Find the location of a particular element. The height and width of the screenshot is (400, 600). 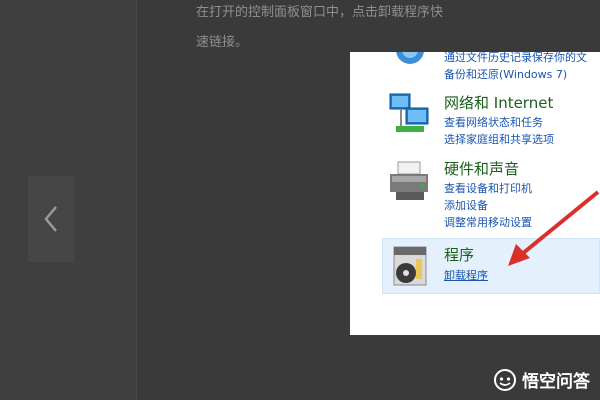

backup-link-windows7: 备份和还原(Windows 7) is located at coordinates (505, 74).